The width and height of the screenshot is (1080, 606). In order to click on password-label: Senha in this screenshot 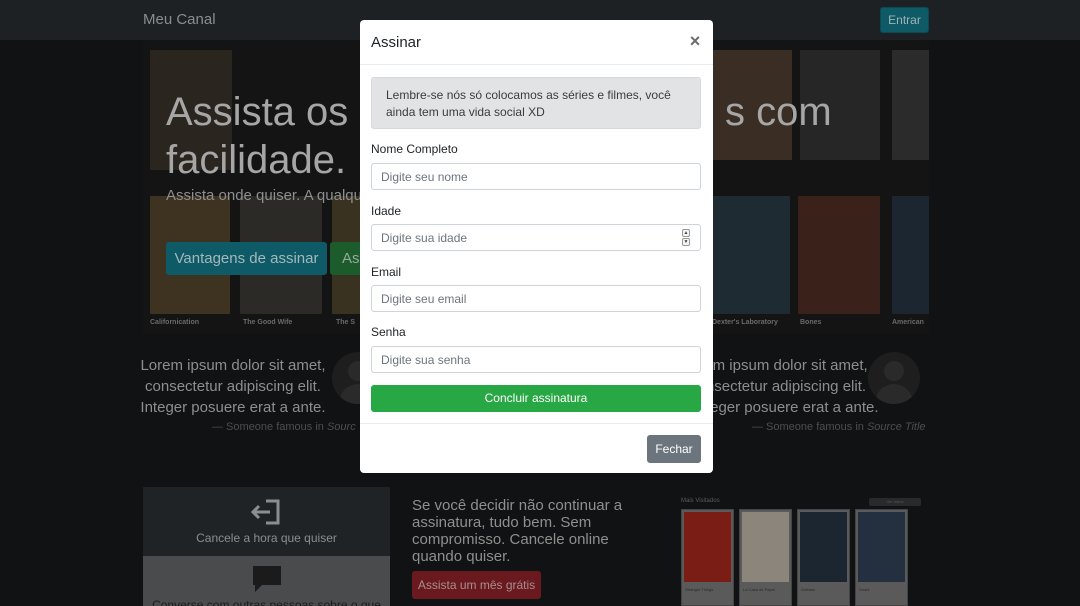, I will do `click(388, 332)`.